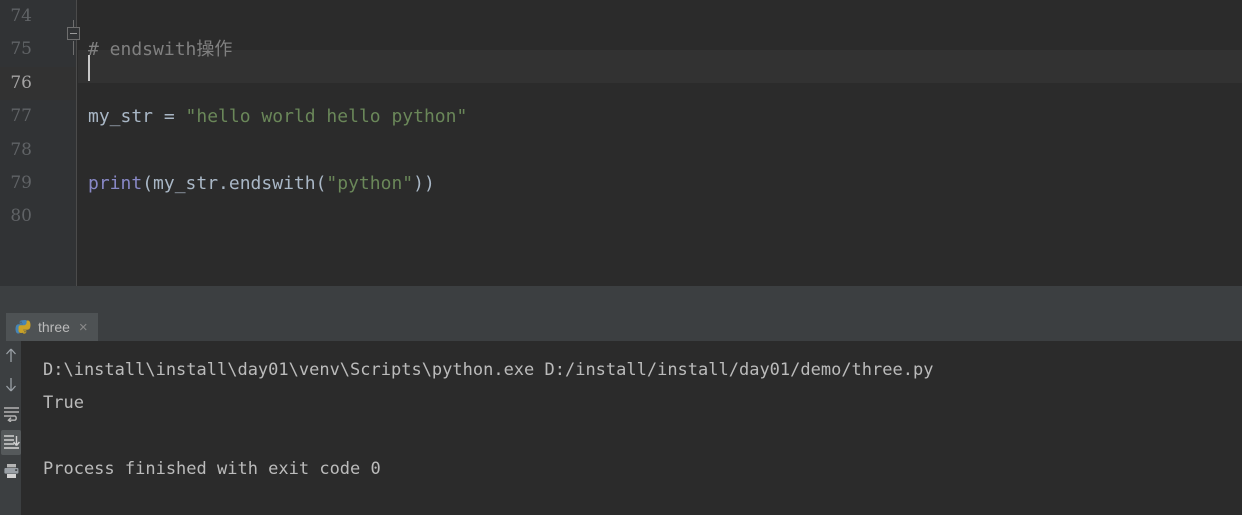  I want to click on line-number-active: 76, so click(38, 83).